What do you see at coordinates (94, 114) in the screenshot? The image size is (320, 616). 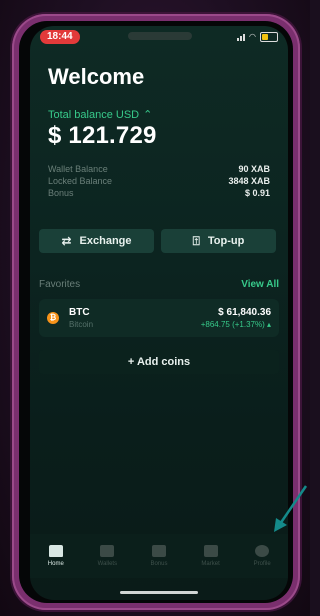 I see `total-balance-label: Total balance USD` at bounding box center [94, 114].